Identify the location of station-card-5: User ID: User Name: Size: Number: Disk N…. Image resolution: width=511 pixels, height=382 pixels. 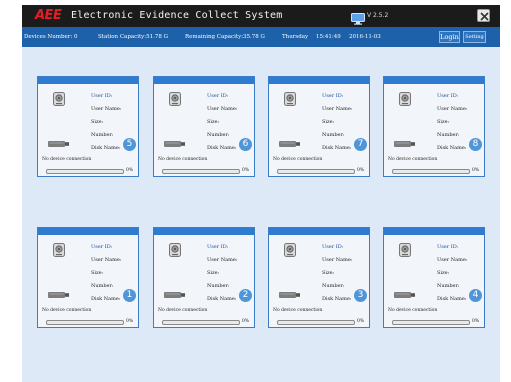
(88, 126).